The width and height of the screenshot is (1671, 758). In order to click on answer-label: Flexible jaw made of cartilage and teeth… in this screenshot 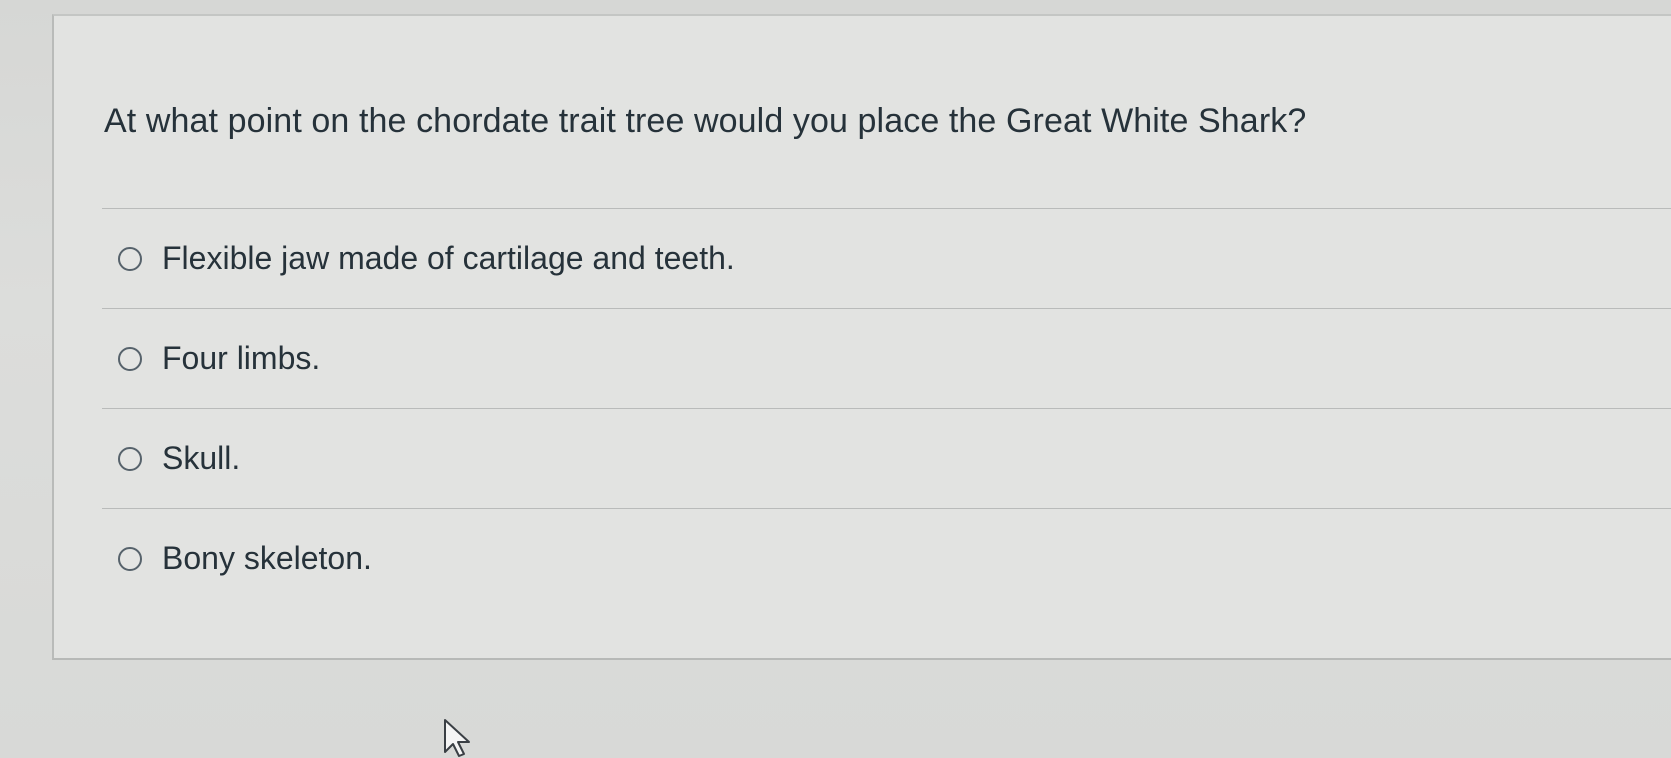, I will do `click(448, 258)`.